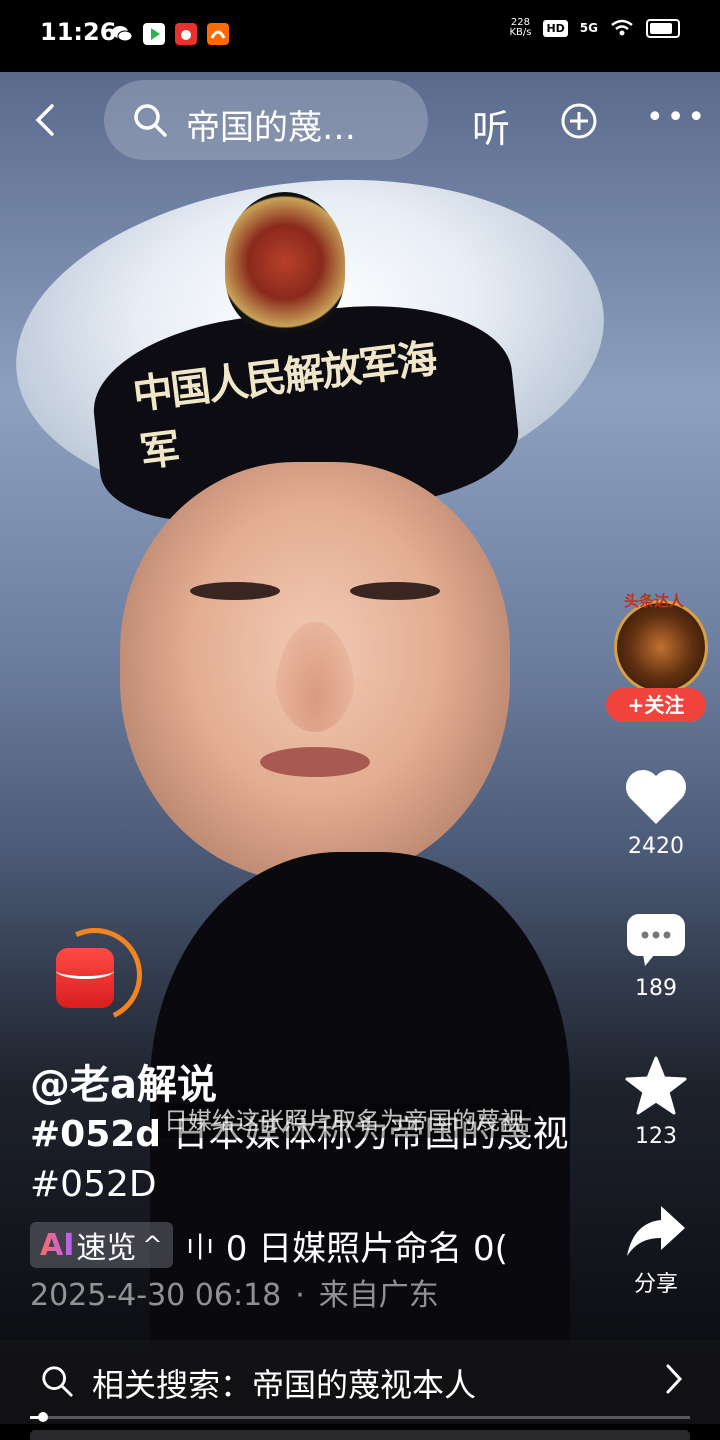 The width and height of the screenshot is (720, 1440). I want to click on chevron-up-icon: ^, so click(152, 1245).